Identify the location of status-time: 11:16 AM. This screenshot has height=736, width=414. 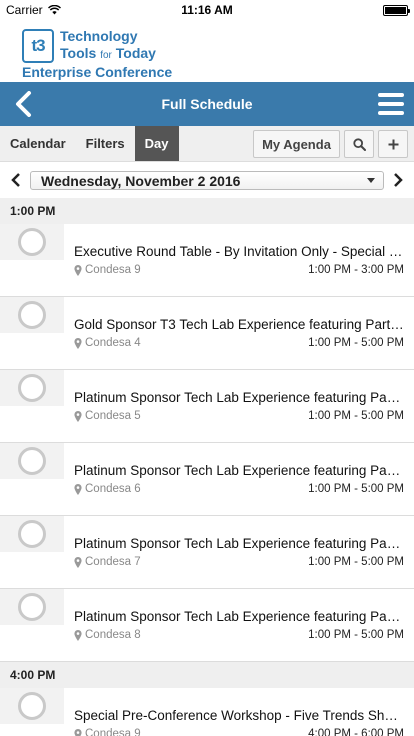
(207, 10).